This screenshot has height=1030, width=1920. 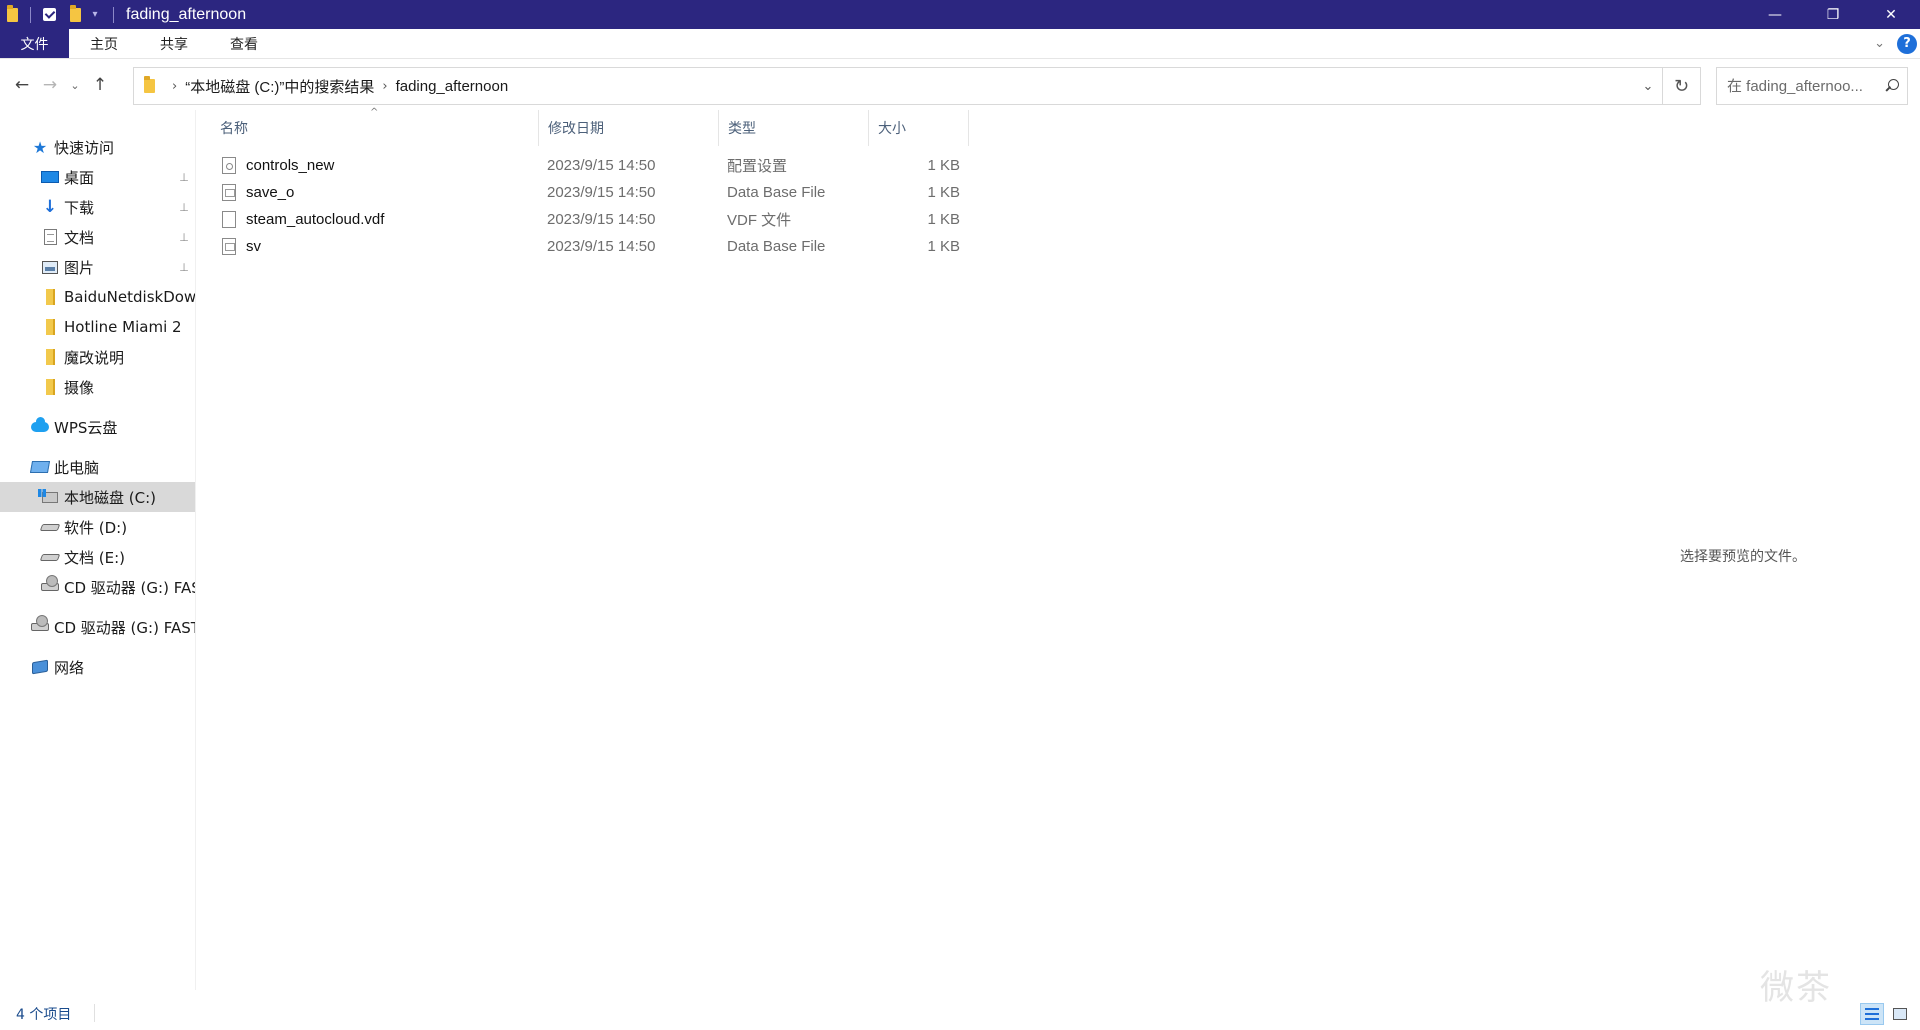 What do you see at coordinates (117, 237) in the screenshot?
I see `sidebar-item-documents: 文档 ⊥` at bounding box center [117, 237].